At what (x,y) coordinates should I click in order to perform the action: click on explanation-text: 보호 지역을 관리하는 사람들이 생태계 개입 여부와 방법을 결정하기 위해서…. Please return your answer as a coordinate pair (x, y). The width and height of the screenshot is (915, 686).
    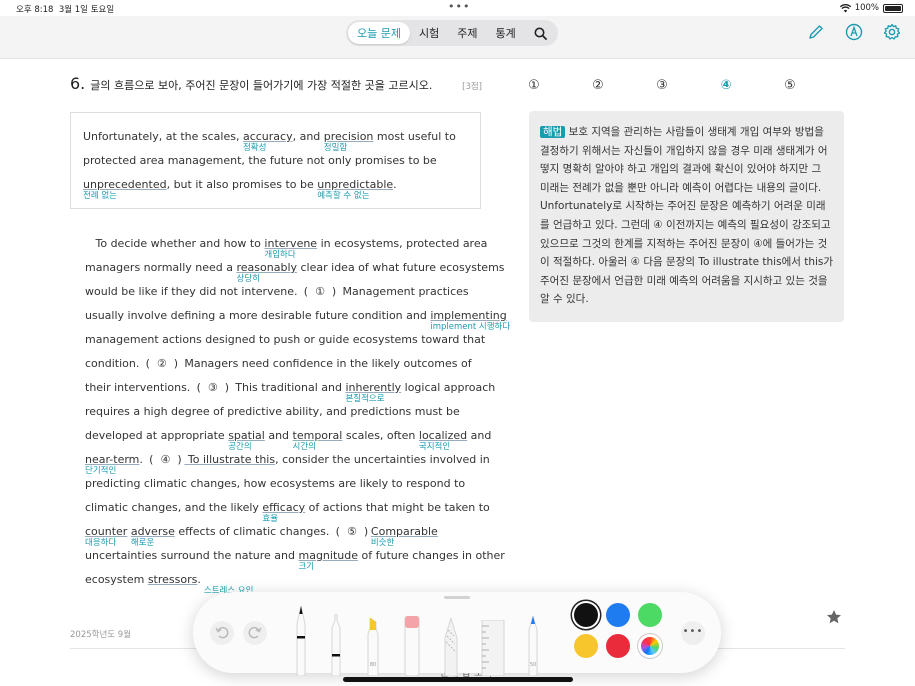
    Looking at the image, I should click on (687, 216).